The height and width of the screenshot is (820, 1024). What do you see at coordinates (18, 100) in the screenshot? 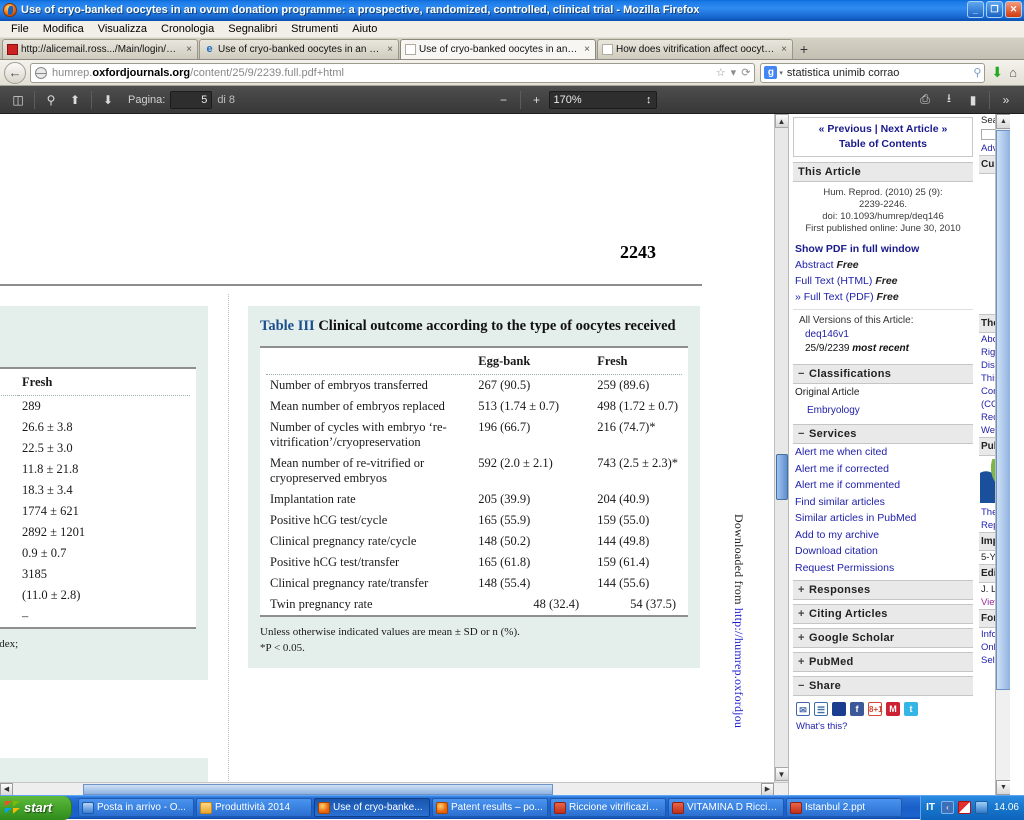
I see `sidebar-toggle-icon: ◫` at bounding box center [18, 100].